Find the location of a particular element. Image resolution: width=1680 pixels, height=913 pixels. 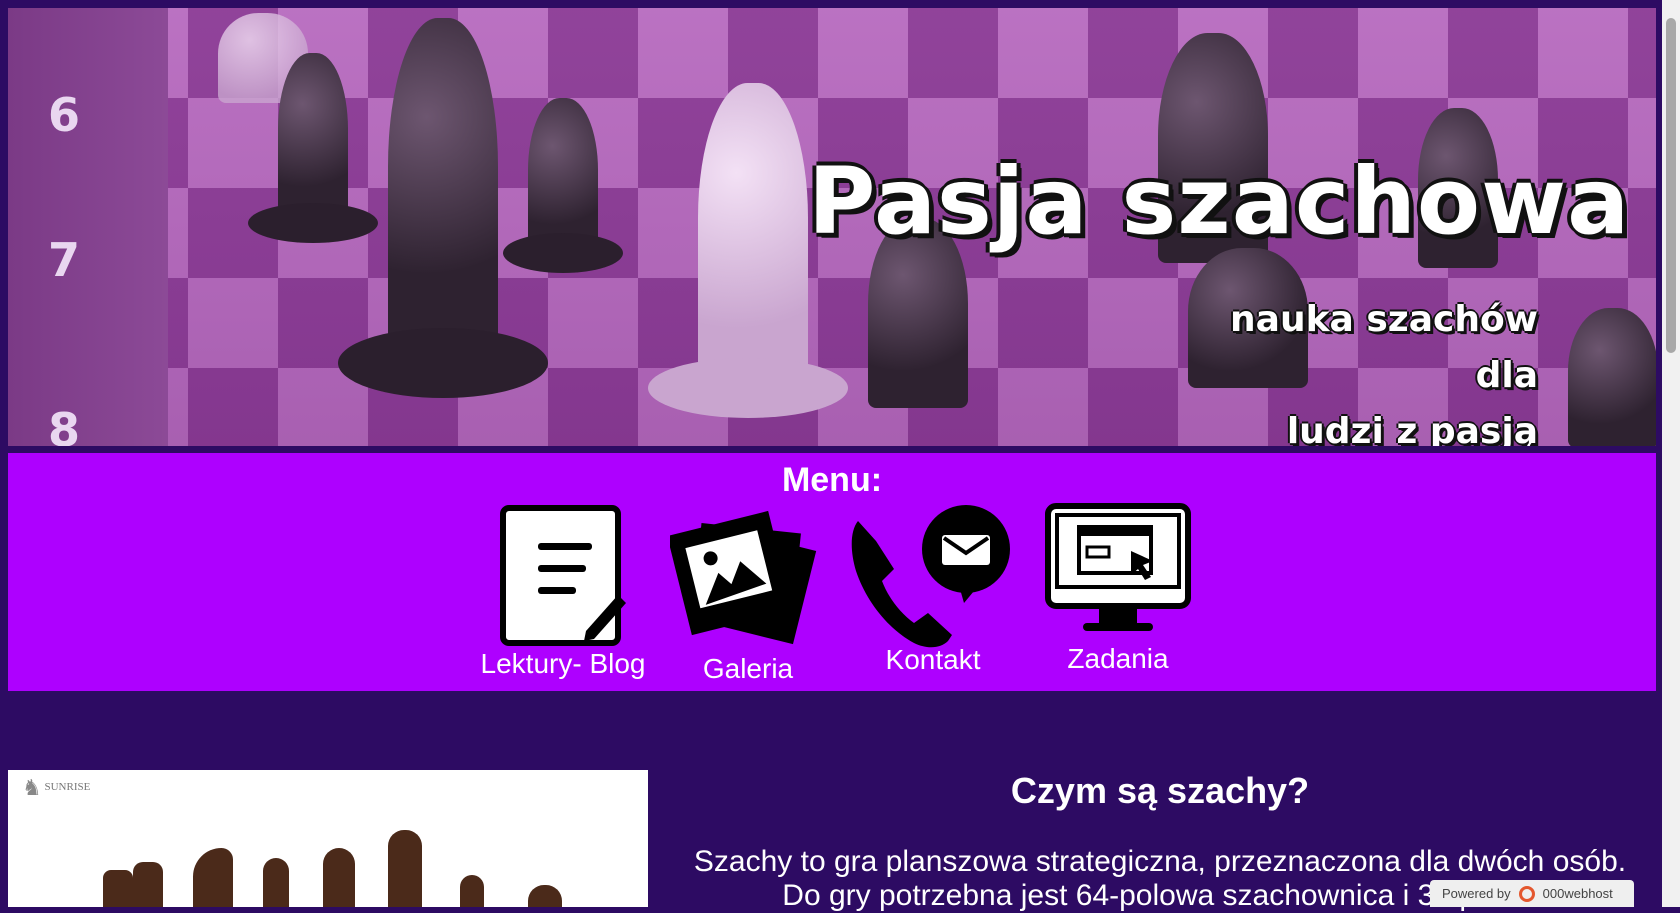

chess-set-image: ♞ SUNRISE is located at coordinates (328, 838).